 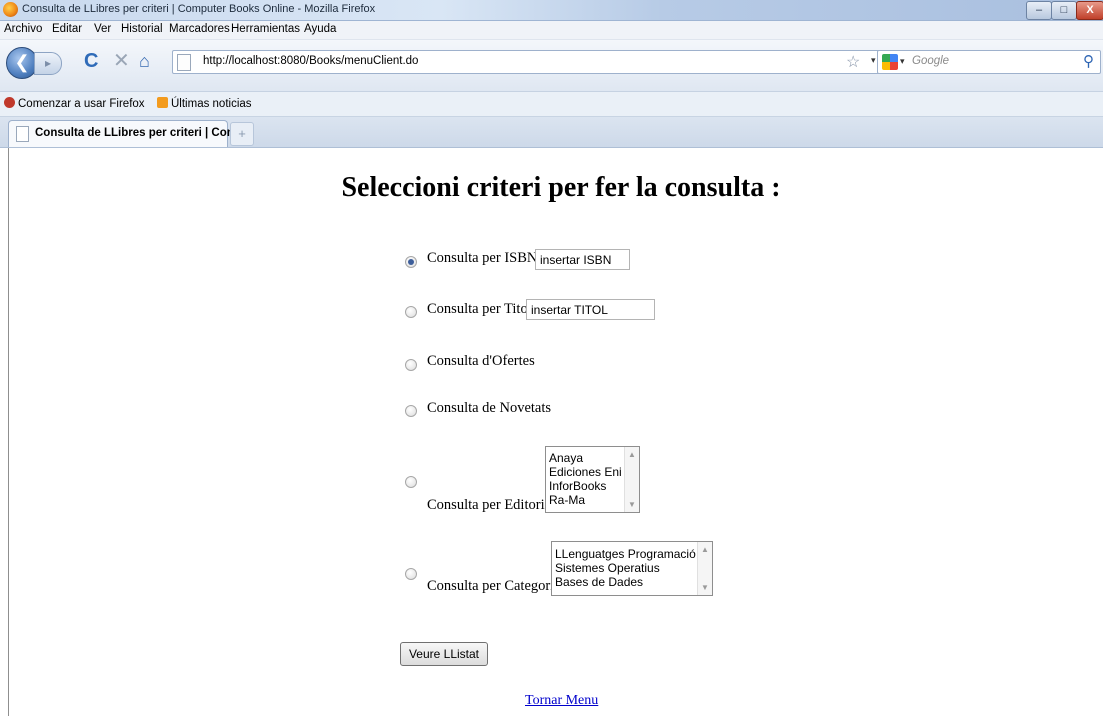 What do you see at coordinates (902, 61) in the screenshot?
I see `search-engine-dropdown-icon: ▾` at bounding box center [902, 61].